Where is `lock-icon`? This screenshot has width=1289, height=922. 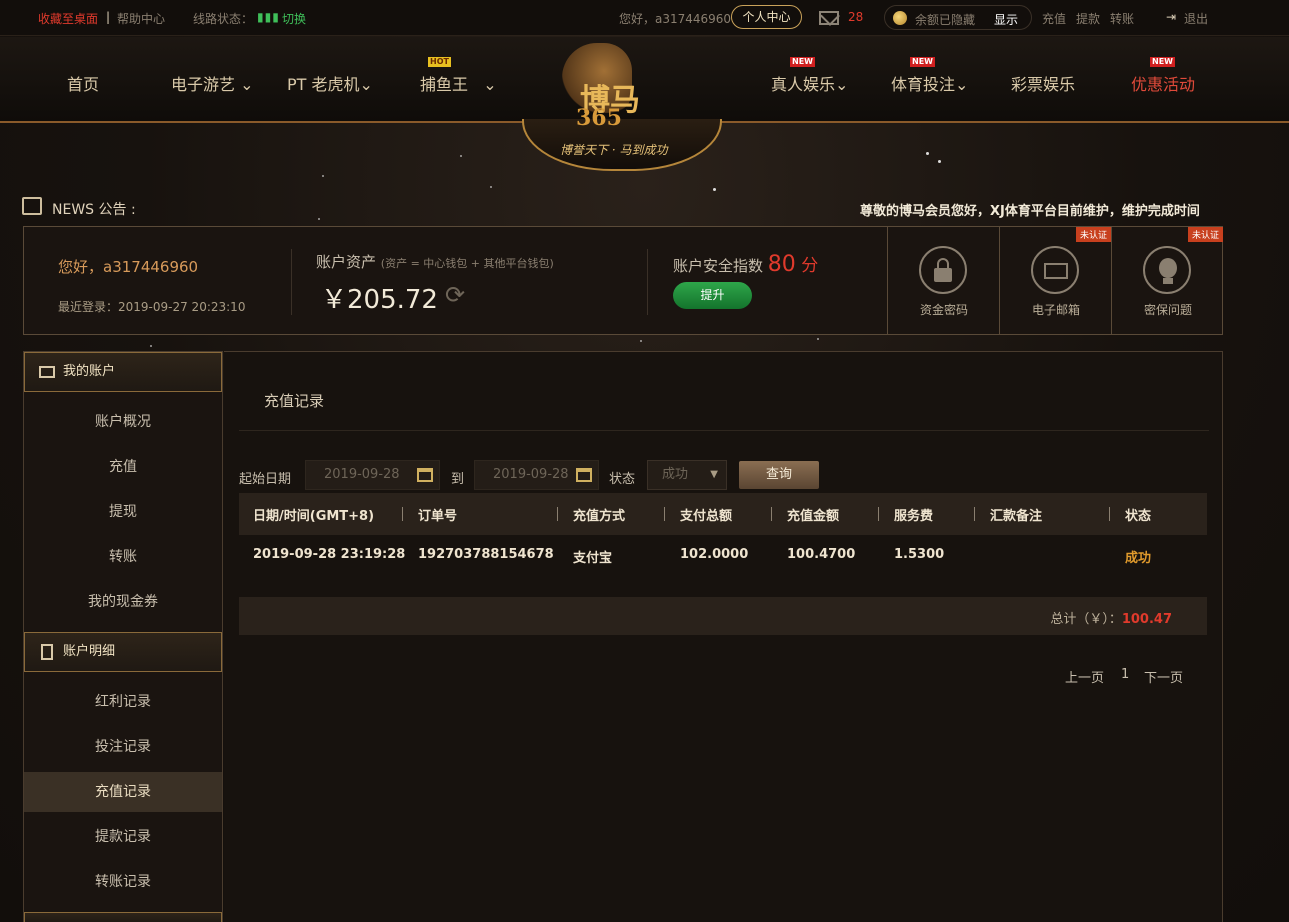
lock-icon is located at coordinates (943, 270).